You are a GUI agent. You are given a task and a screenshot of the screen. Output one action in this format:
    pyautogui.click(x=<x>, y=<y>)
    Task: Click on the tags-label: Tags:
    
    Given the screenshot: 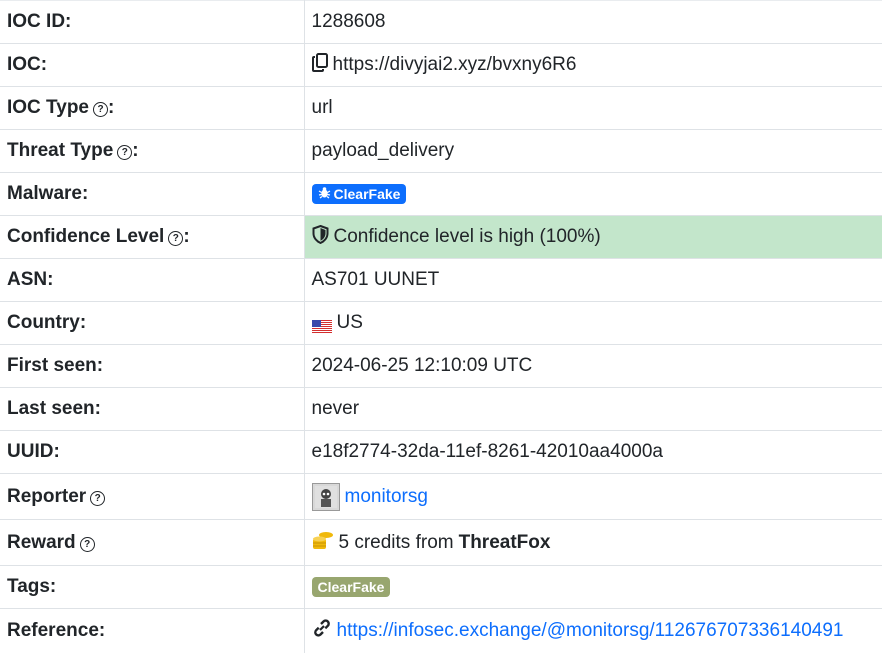 What is the action you would take?
    pyautogui.click(x=152, y=587)
    